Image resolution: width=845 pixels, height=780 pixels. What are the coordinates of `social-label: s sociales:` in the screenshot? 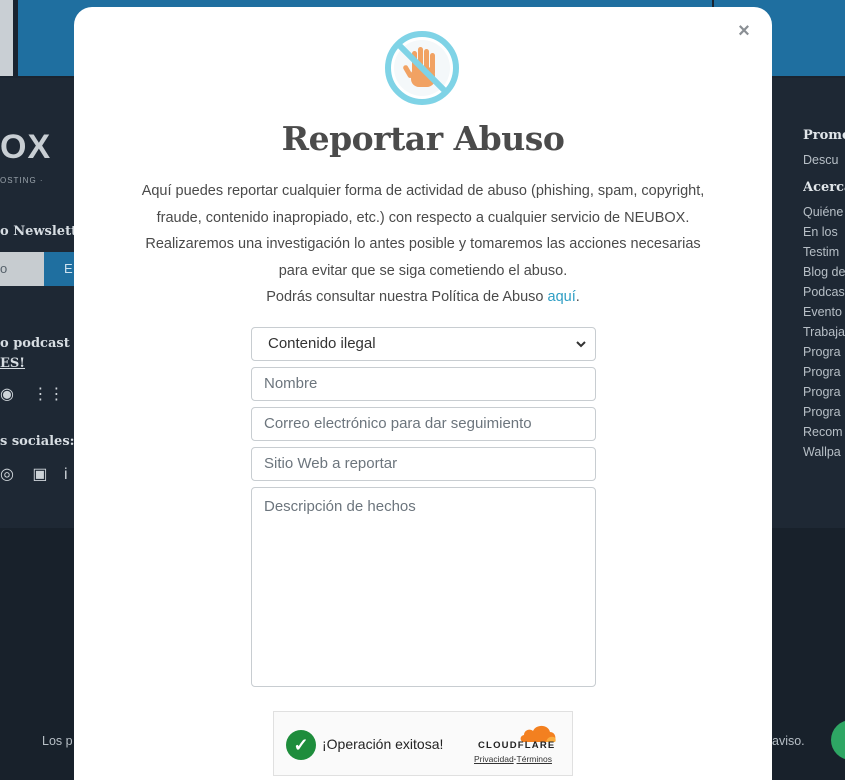 It's located at (37, 441).